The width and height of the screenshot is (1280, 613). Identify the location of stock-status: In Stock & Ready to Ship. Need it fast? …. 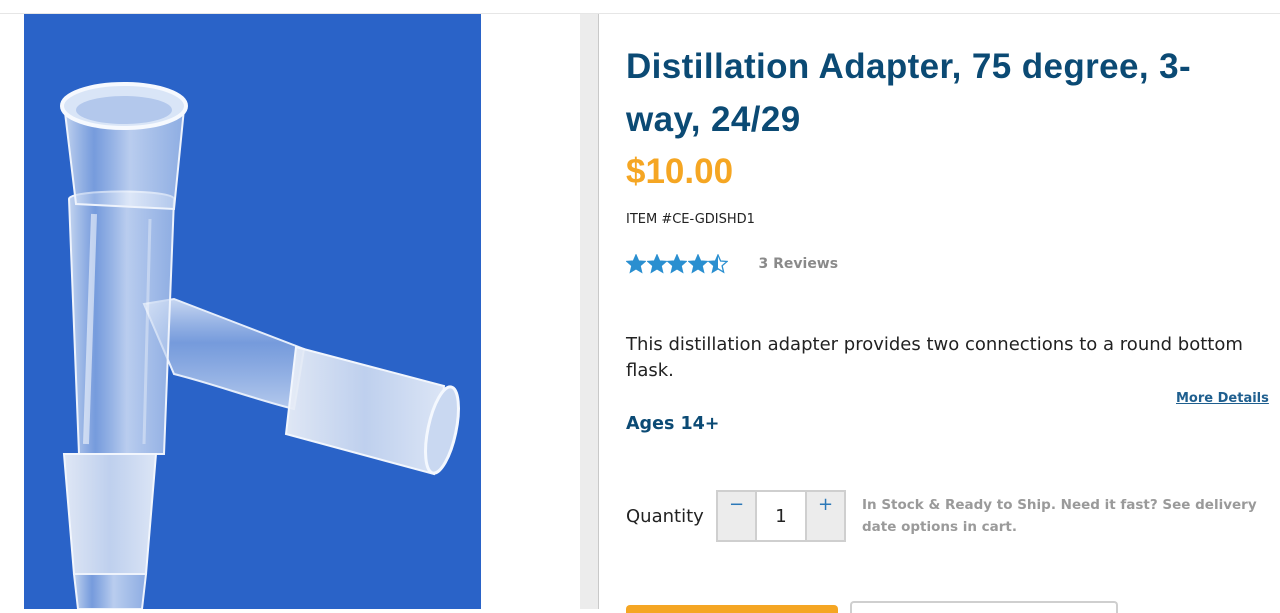
(1059, 516).